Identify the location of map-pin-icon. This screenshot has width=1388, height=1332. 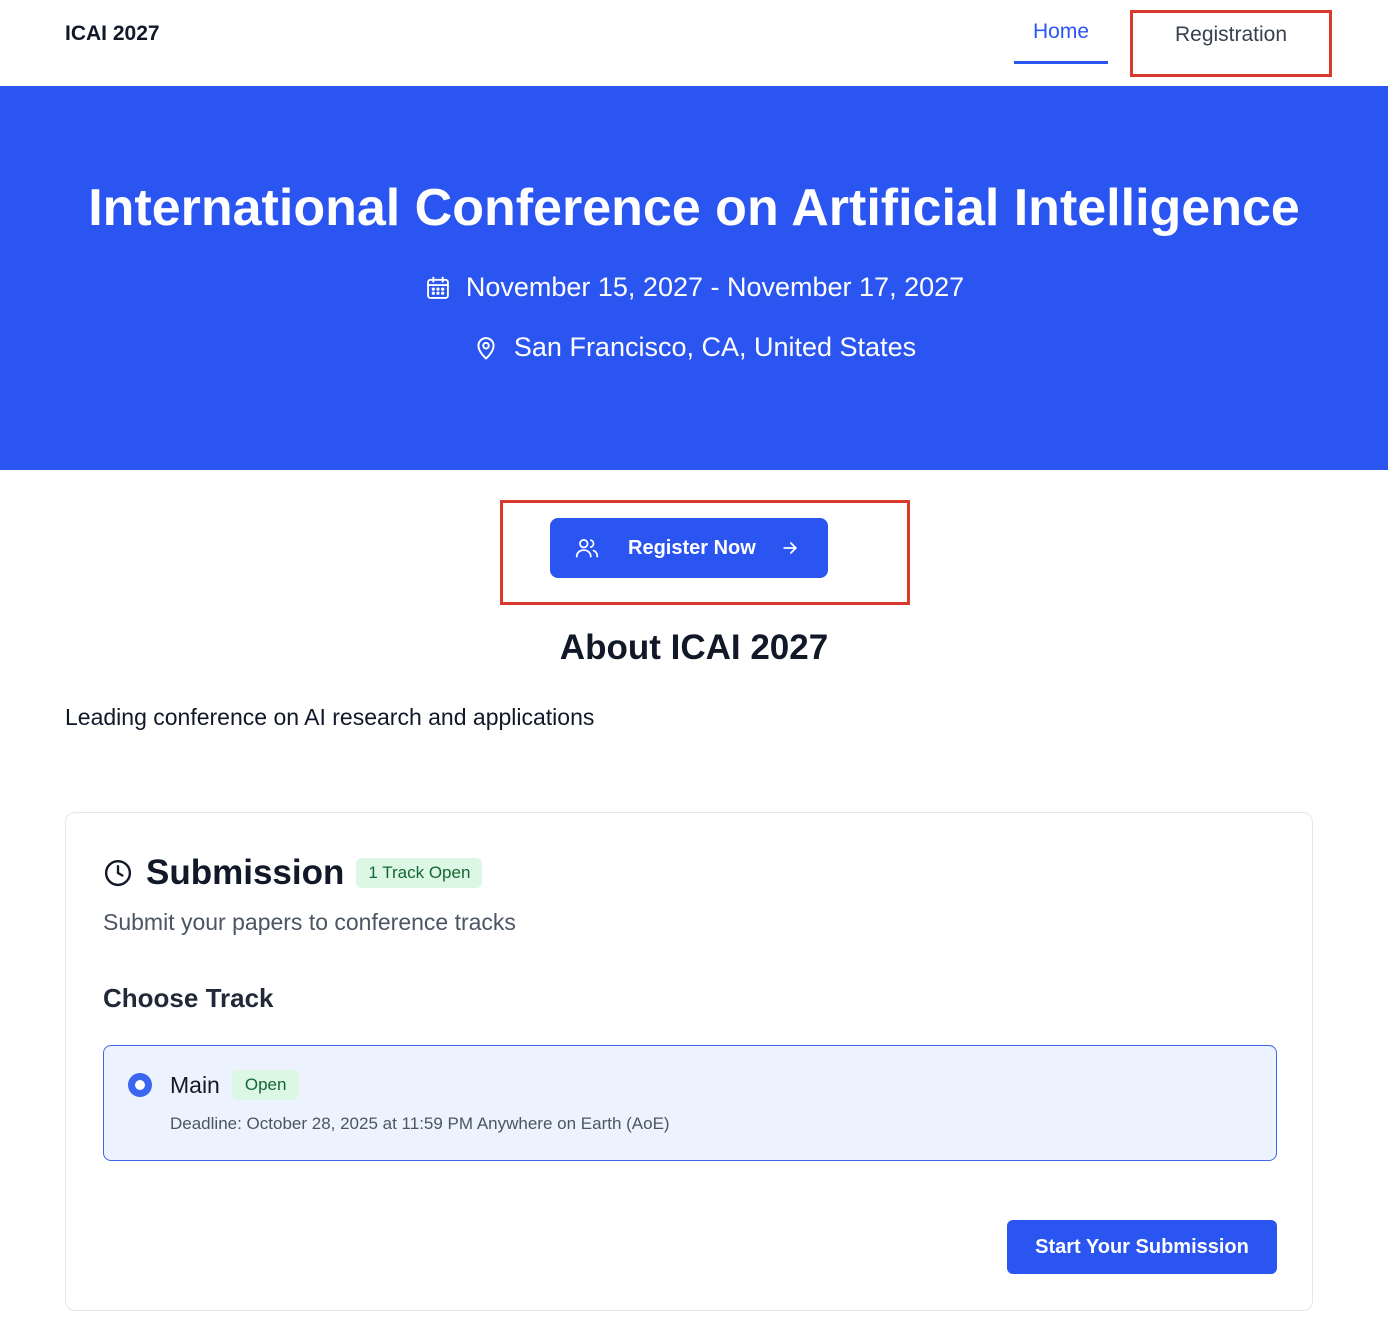
(486, 348).